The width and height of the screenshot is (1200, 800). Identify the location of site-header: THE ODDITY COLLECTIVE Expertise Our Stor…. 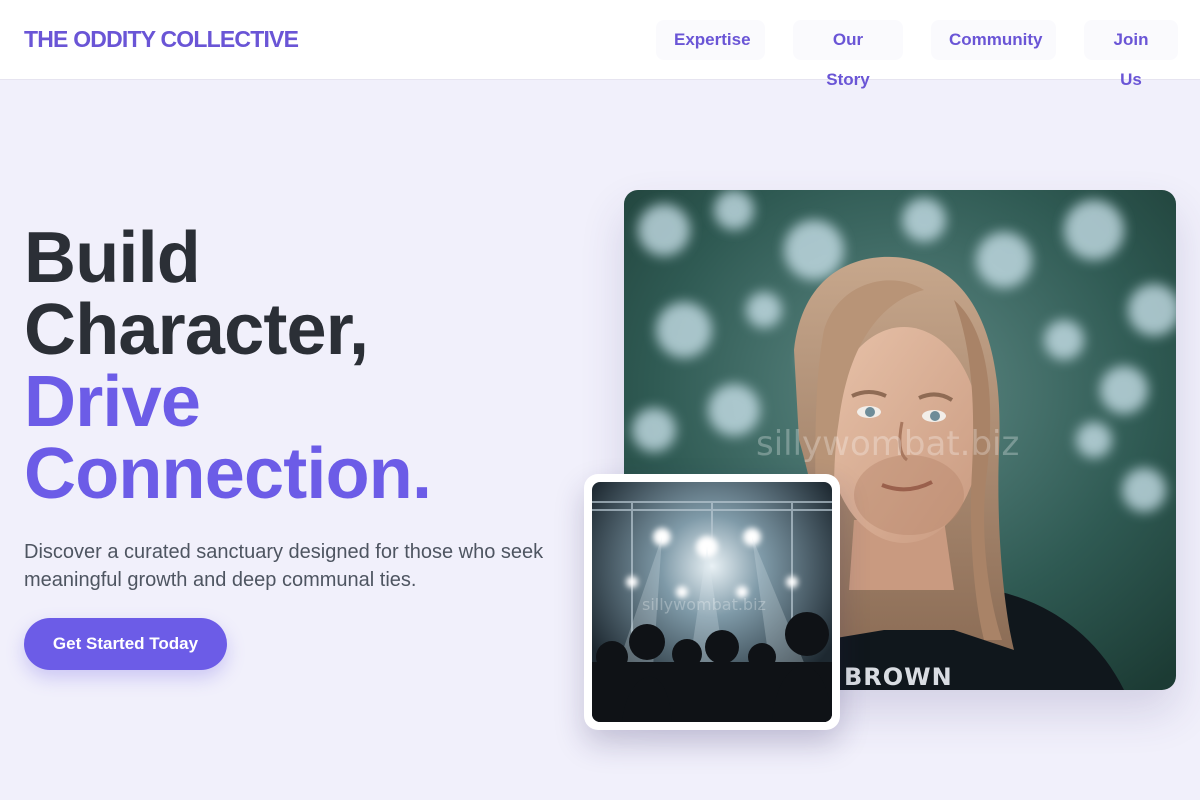
(600, 44).